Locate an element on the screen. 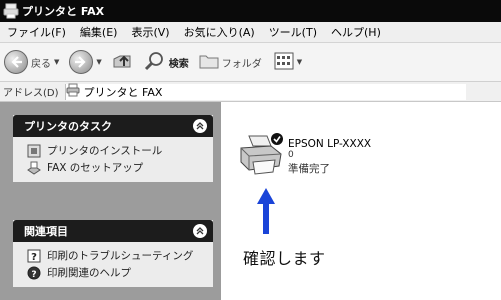  up-folder-icon is located at coordinates (122, 62).